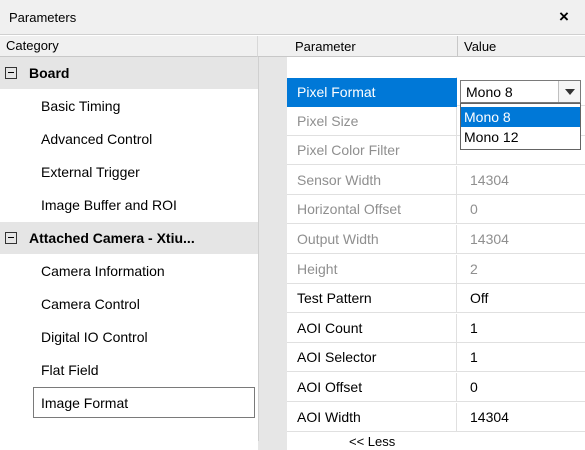  I want to click on pixel-format-selected-value: Mono 8, so click(489, 92).